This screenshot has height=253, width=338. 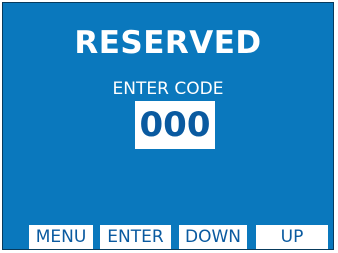 I want to click on code-entry-field: 000, so click(x=175, y=125).